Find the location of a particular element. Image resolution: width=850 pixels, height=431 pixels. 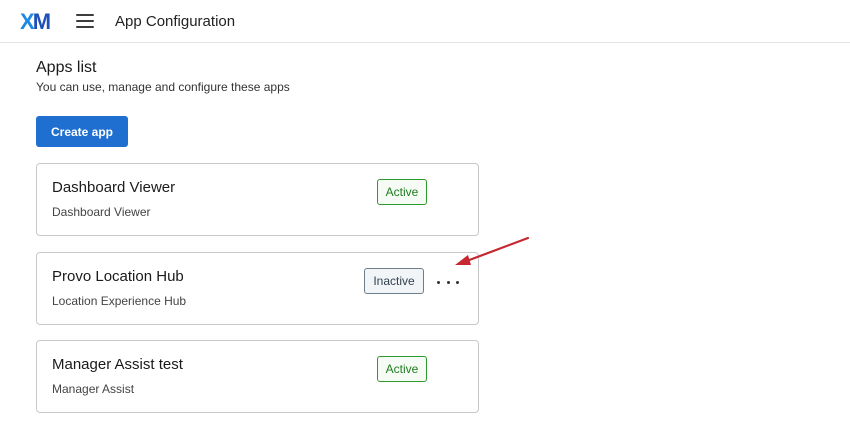

page-title: App Configuration is located at coordinates (175, 21).